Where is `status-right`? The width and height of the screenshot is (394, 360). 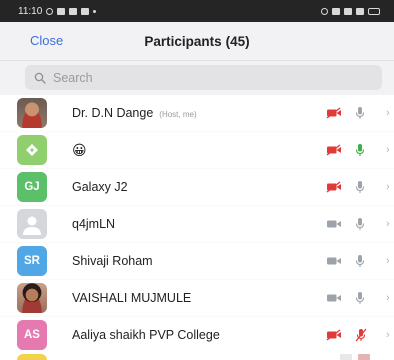
status-right is located at coordinates (350, 11).